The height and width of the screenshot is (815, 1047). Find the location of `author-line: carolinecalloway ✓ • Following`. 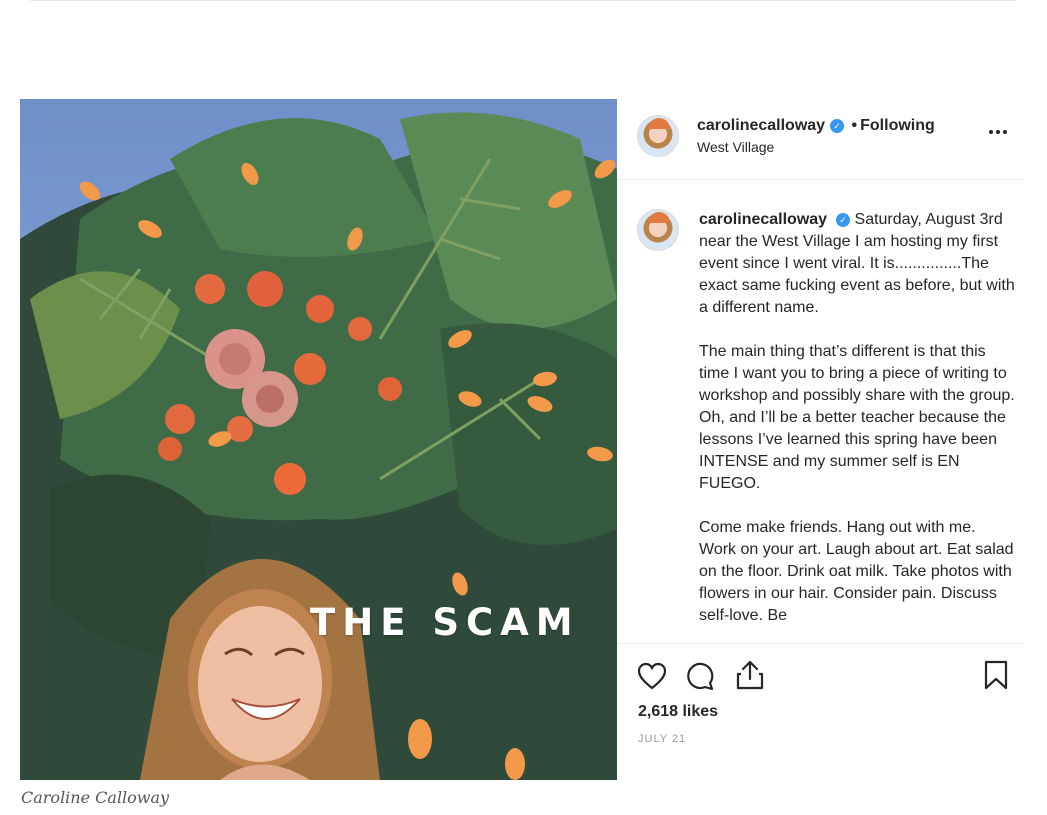

author-line: carolinecalloway ✓ • Following is located at coordinates (816, 126).